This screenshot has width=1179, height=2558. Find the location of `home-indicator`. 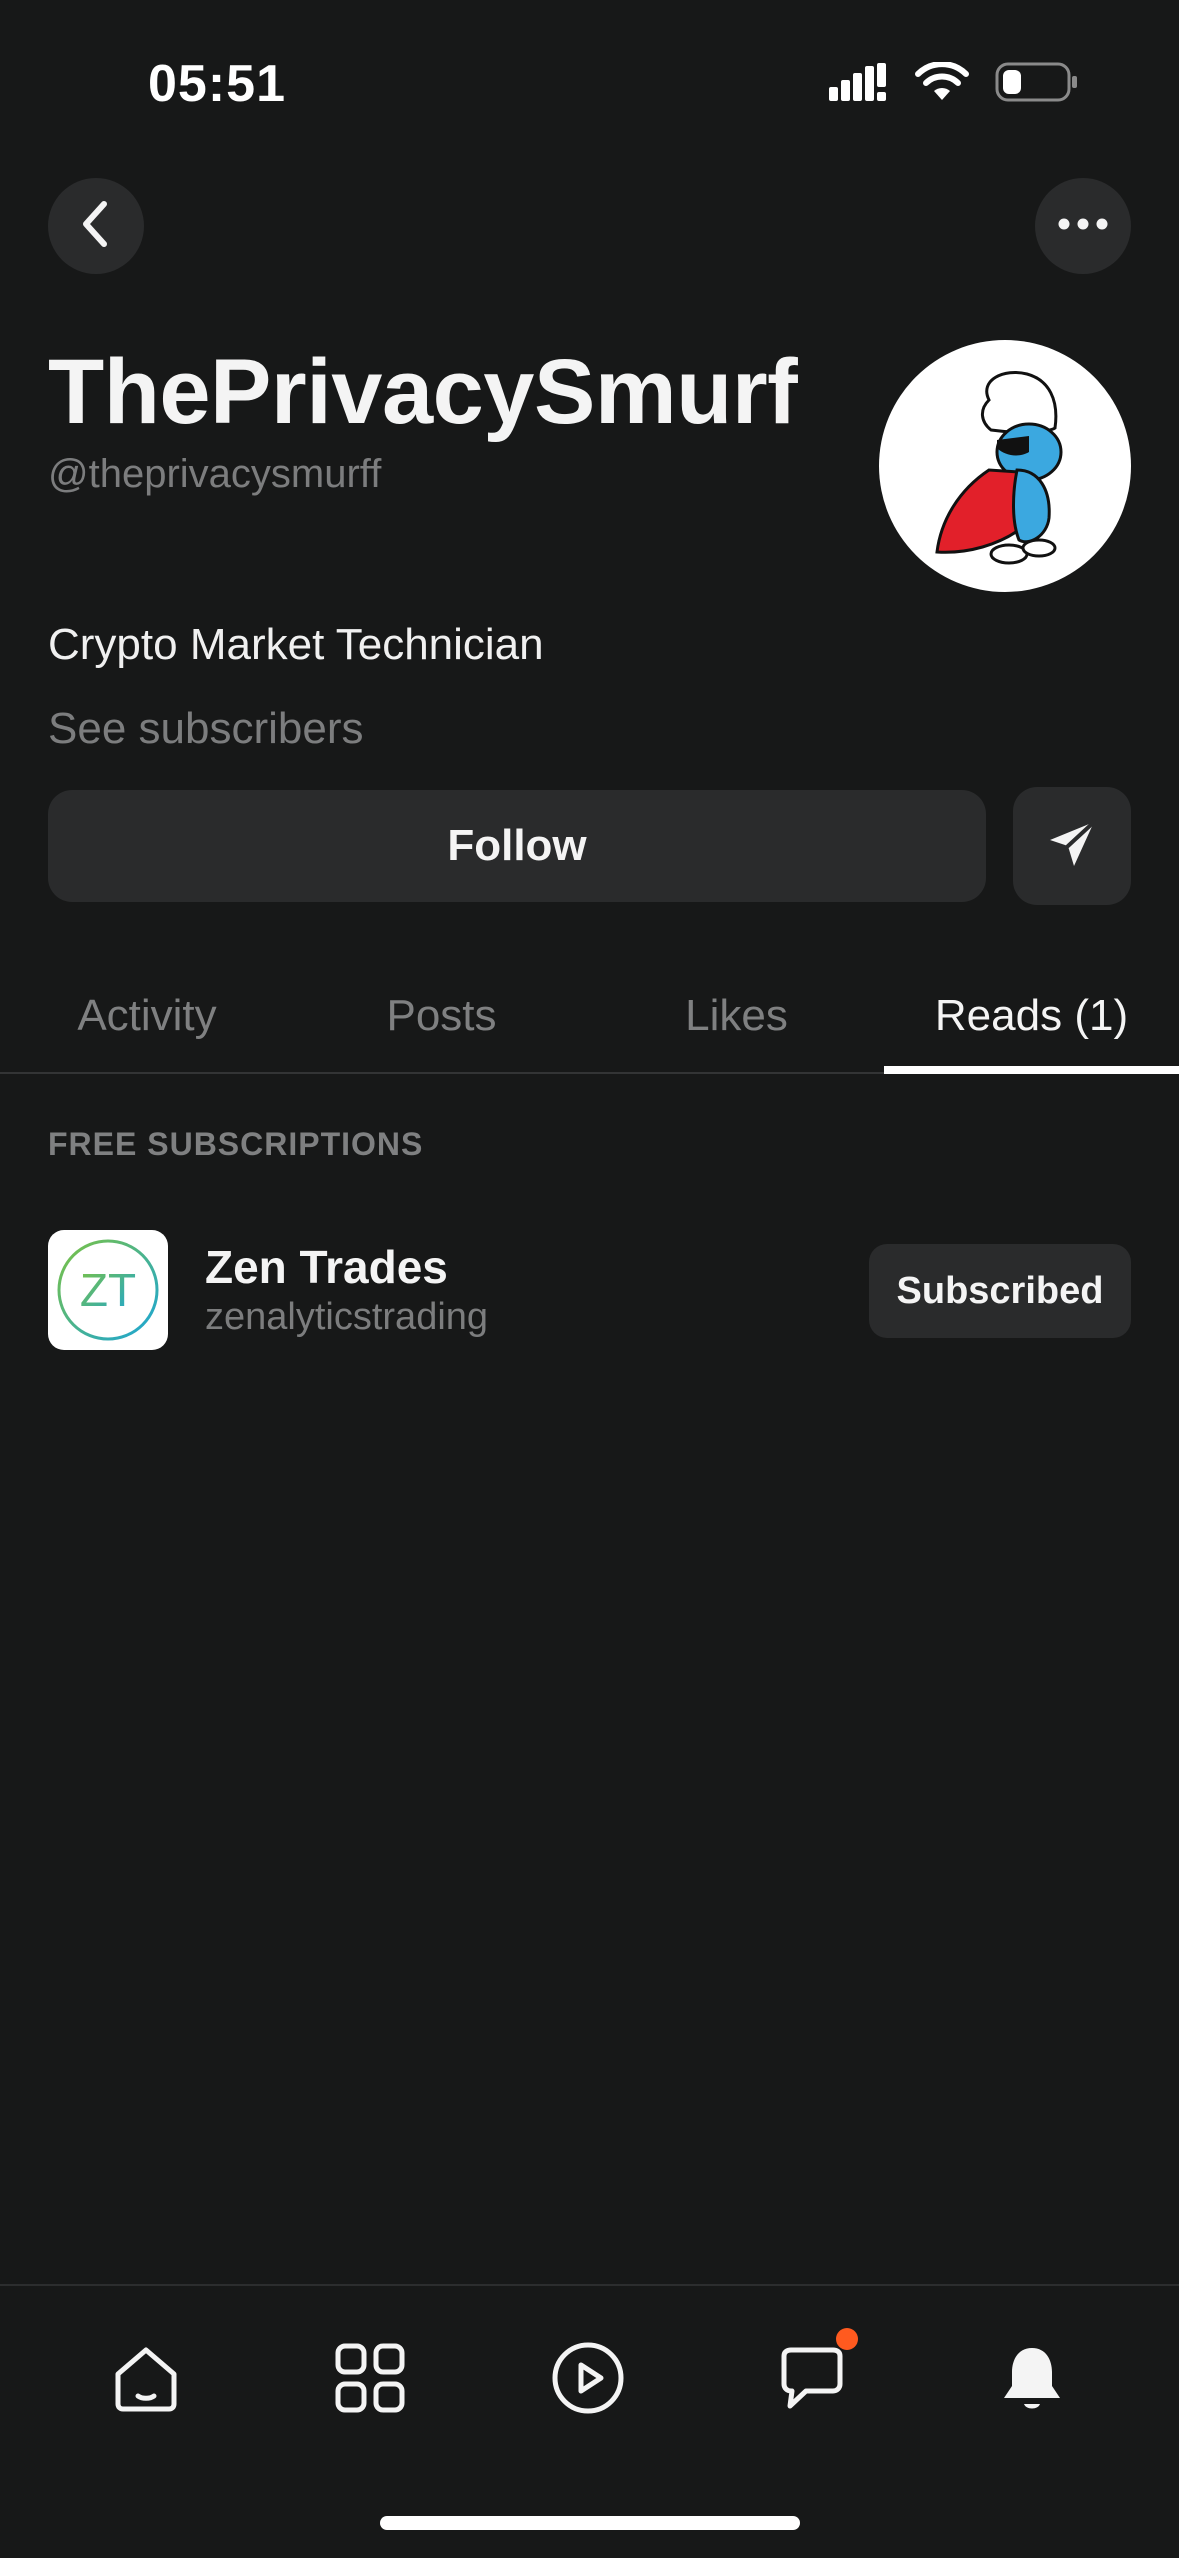

home-indicator is located at coordinates (590, 2523).